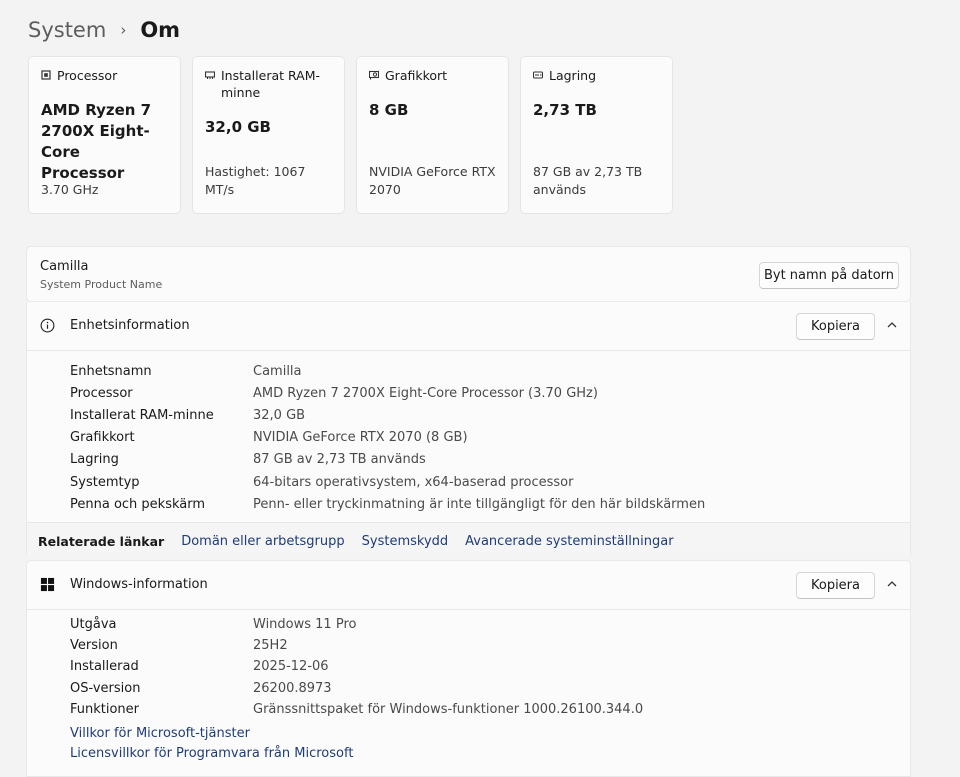  I want to click on info-key: Penna och pekskärm, so click(138, 504).